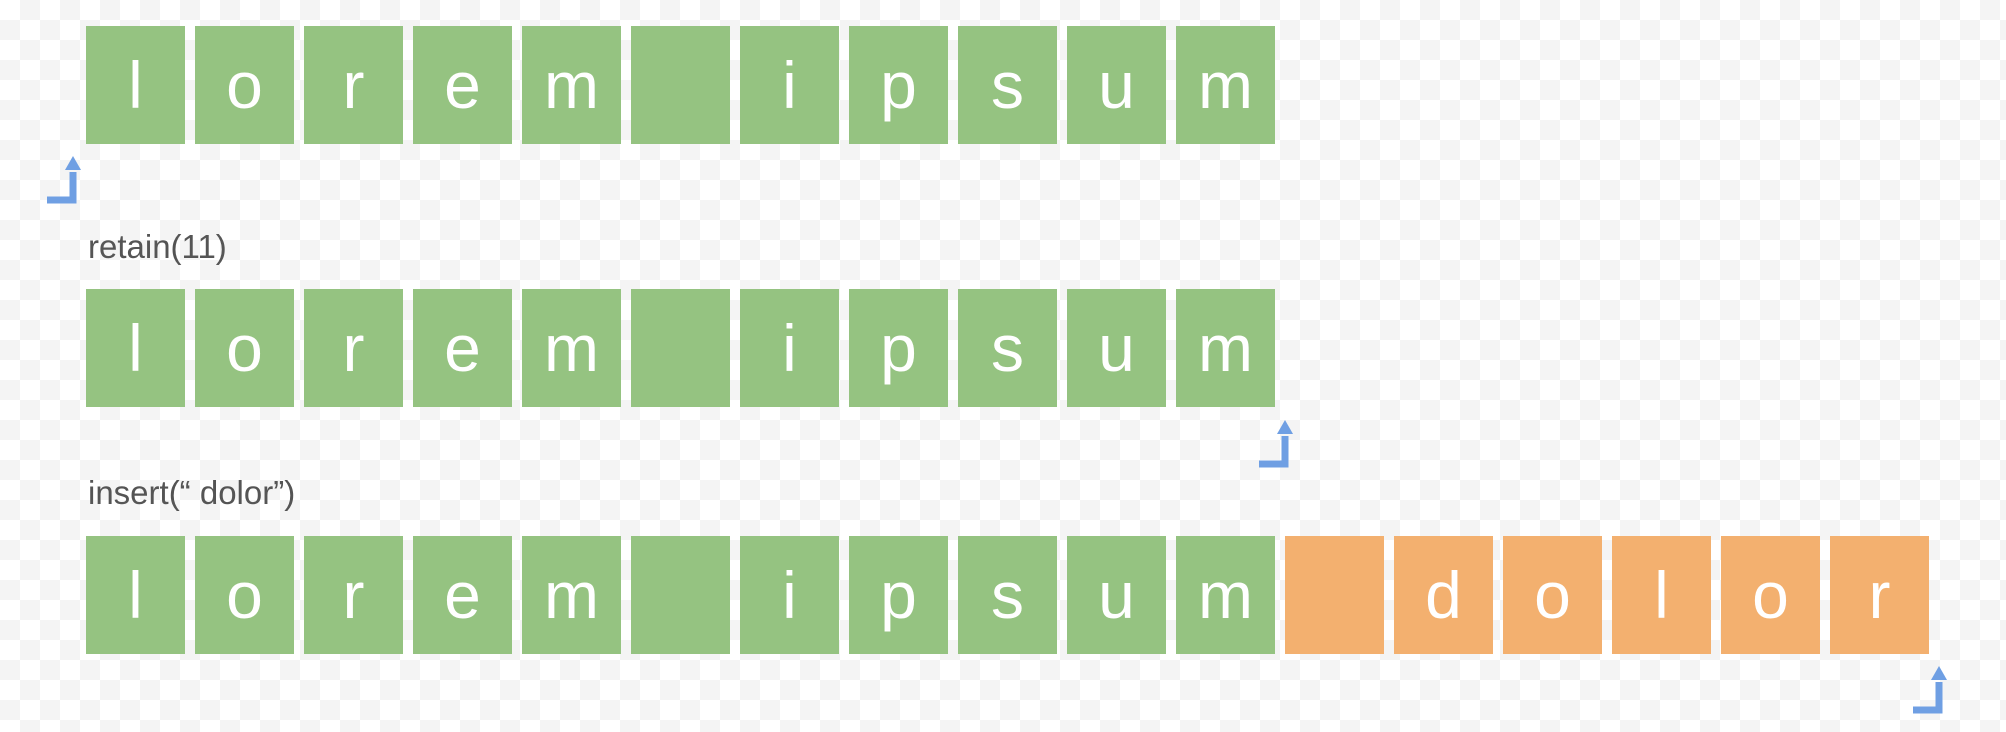 This screenshot has width=2006, height=732. I want to click on text-row-after-retain: lorem ipsum, so click(685, 348).